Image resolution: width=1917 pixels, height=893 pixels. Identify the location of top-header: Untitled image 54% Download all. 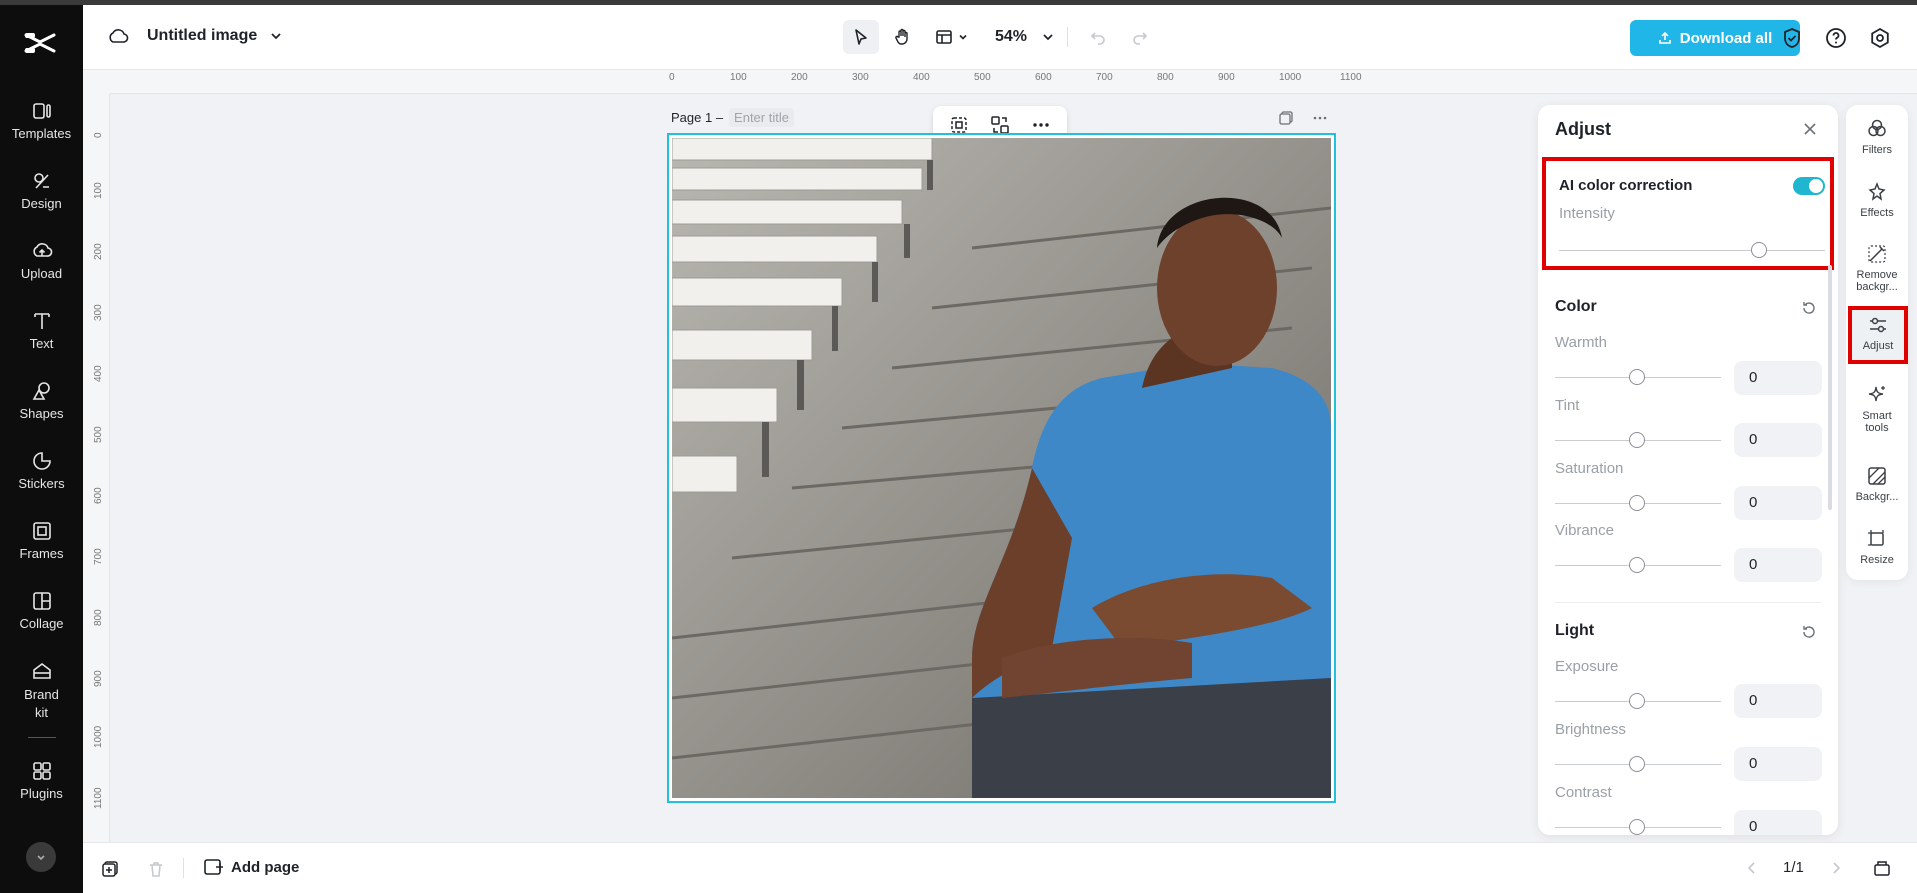
(1000, 37).